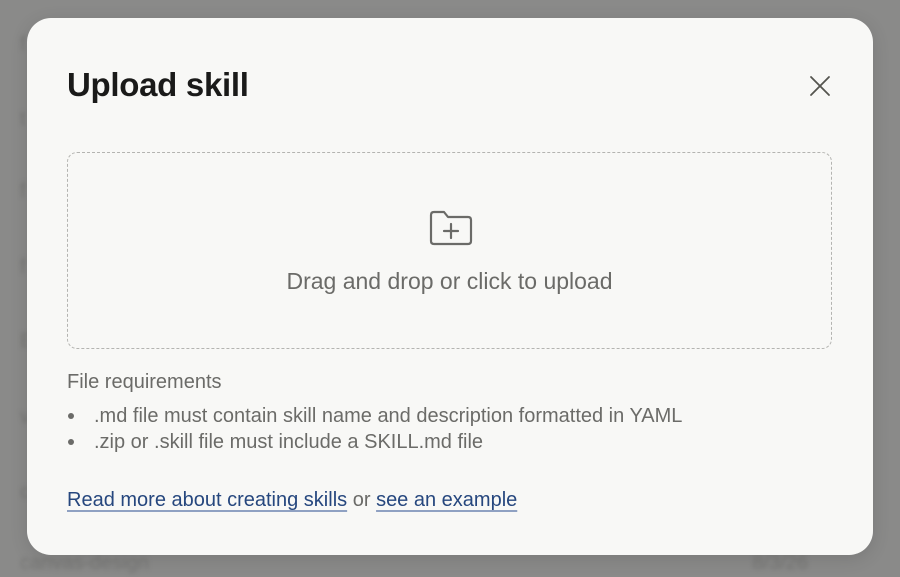 This screenshot has width=900, height=577. Describe the element at coordinates (449, 281) in the screenshot. I see `dropzone-label: Drag and drop or click to upload` at that location.